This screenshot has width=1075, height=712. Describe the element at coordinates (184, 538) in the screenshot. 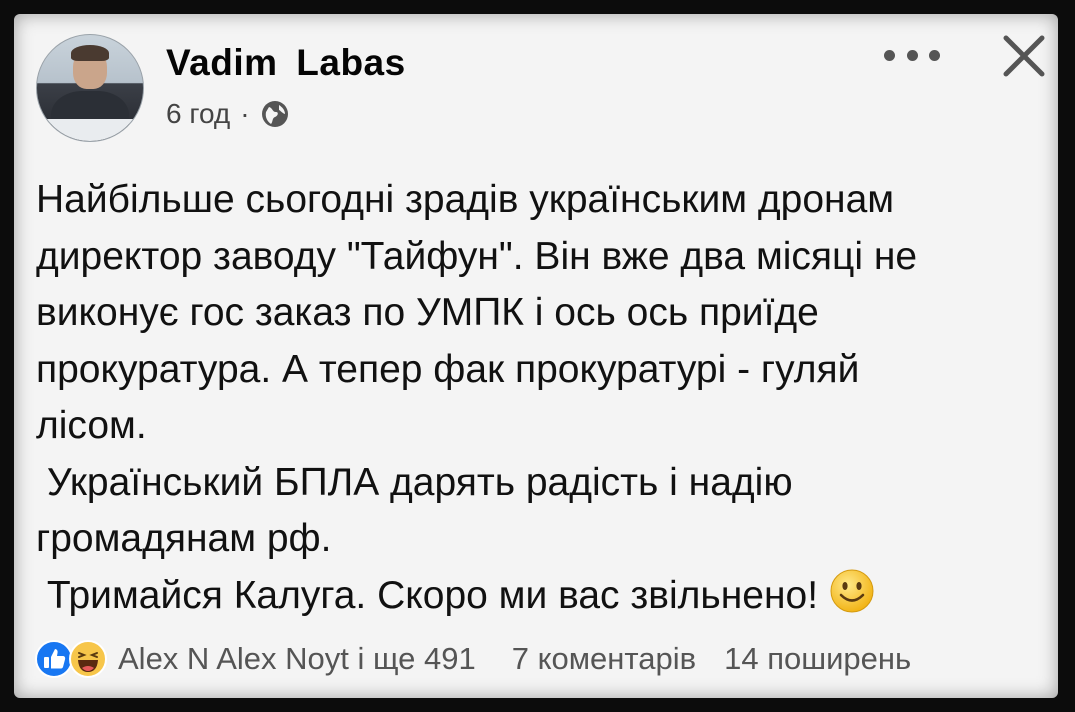

I see `post-line: громадянам рф.` at that location.